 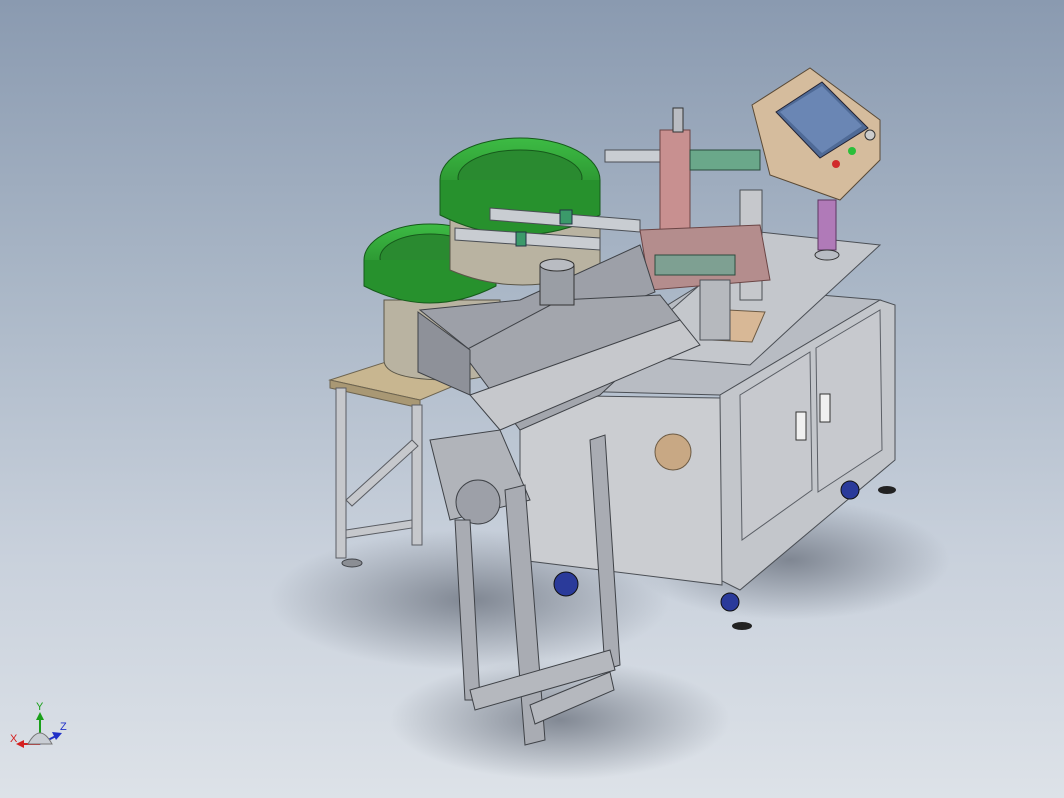 I want to click on red-button, so click(x=836, y=164).